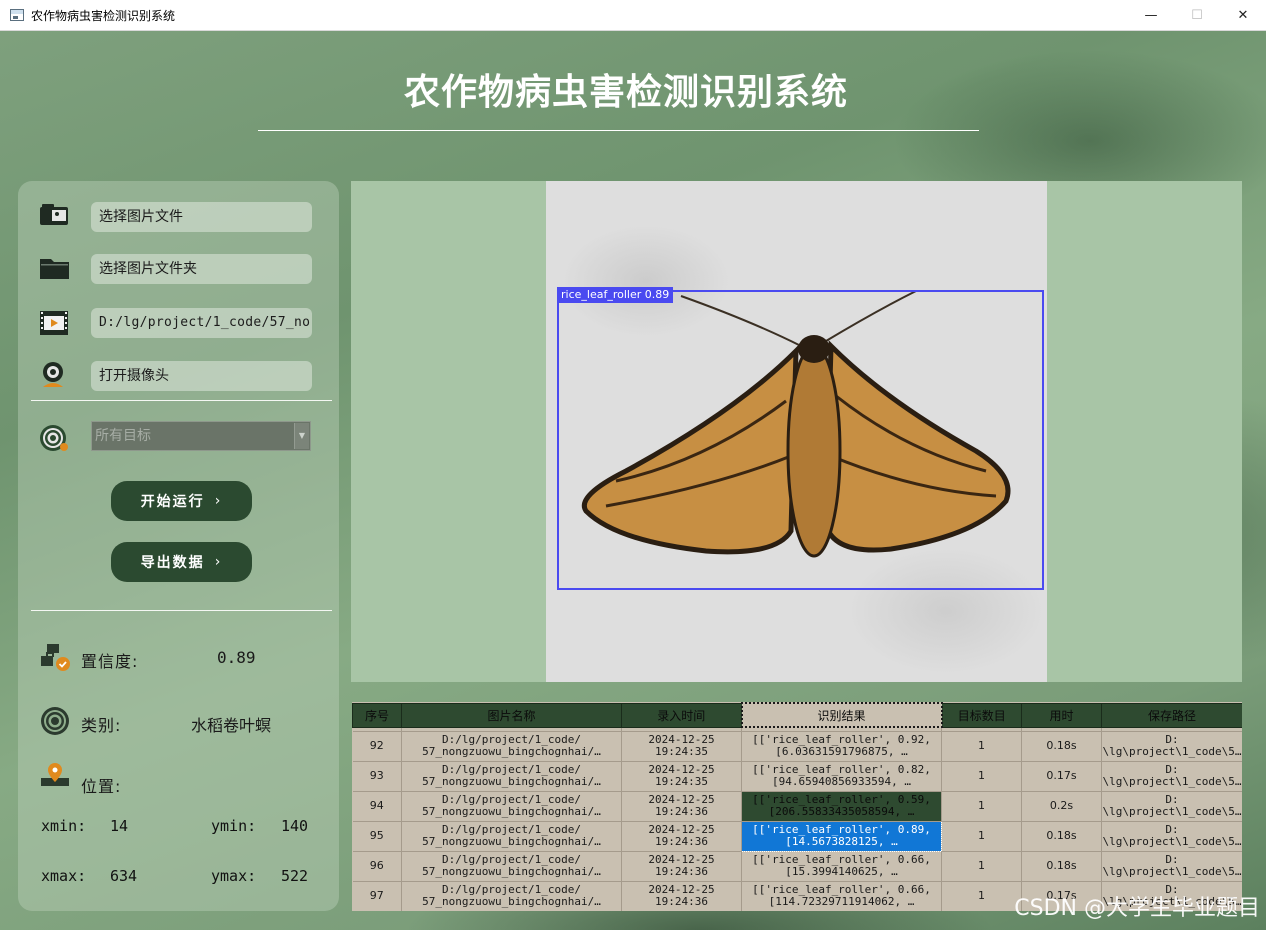  I want to click on ymin-label: ymin:, so click(234, 826).